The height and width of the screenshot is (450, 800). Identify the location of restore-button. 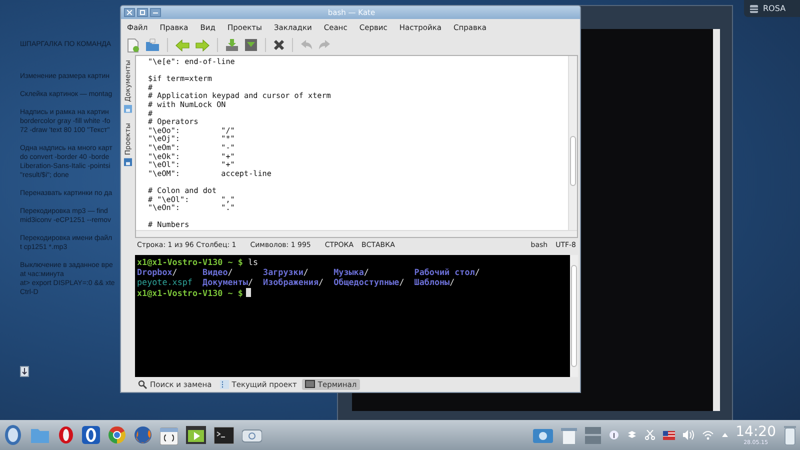
(142, 12).